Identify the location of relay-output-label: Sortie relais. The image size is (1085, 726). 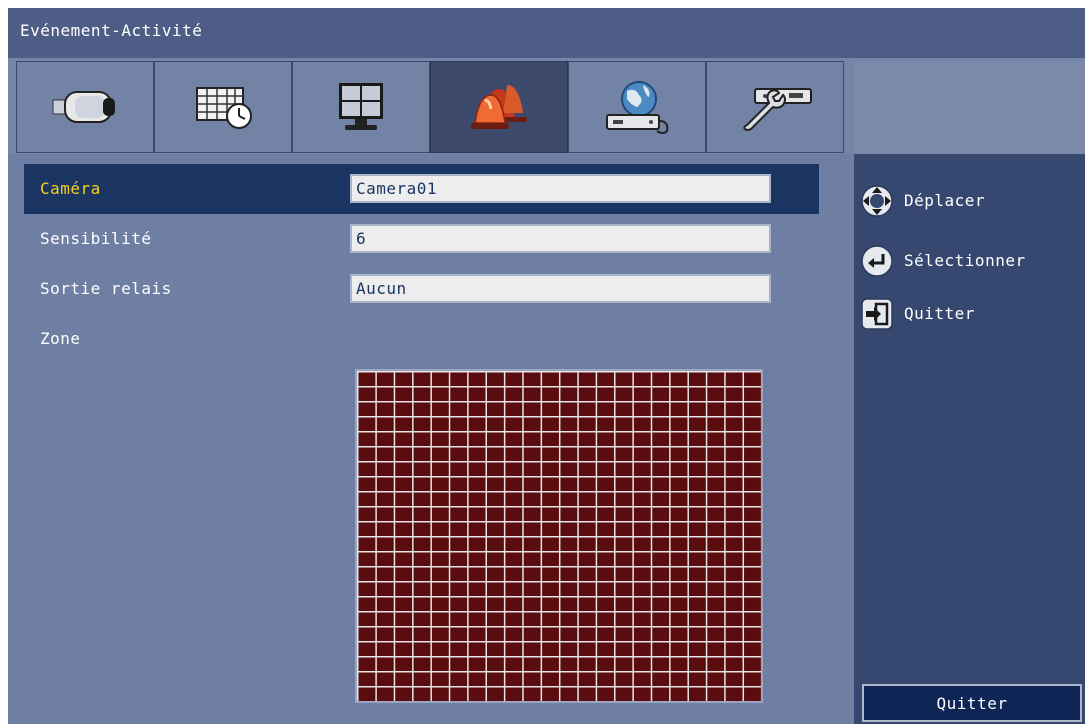
(106, 288).